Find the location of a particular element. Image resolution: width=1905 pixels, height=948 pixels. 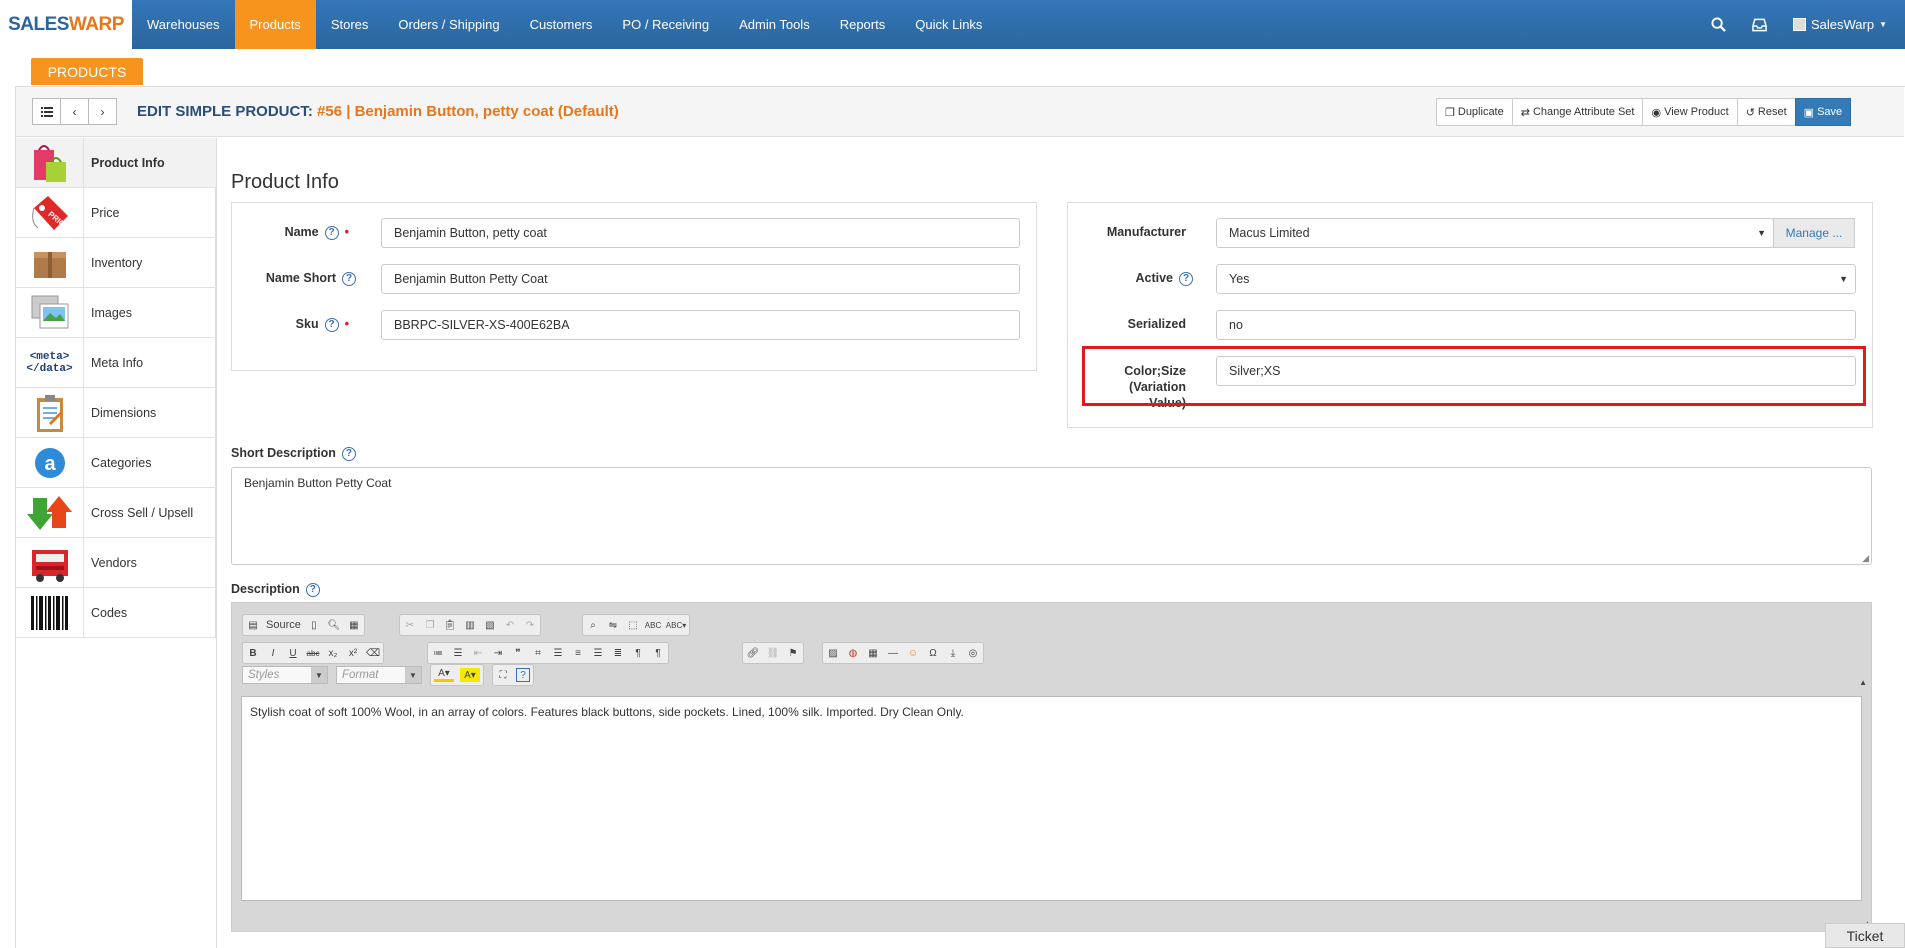

numbered-list-icon: ≔ is located at coordinates (438, 653).